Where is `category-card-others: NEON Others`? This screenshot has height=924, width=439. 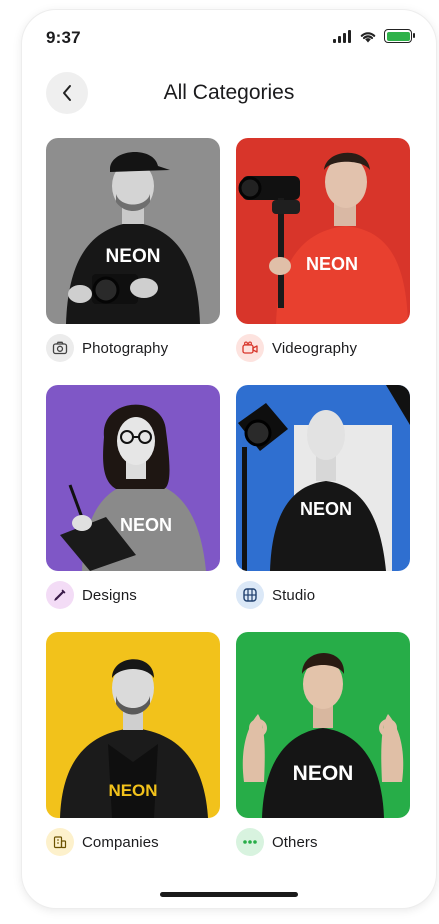
category-card-others: NEON Others is located at coordinates (323, 744).